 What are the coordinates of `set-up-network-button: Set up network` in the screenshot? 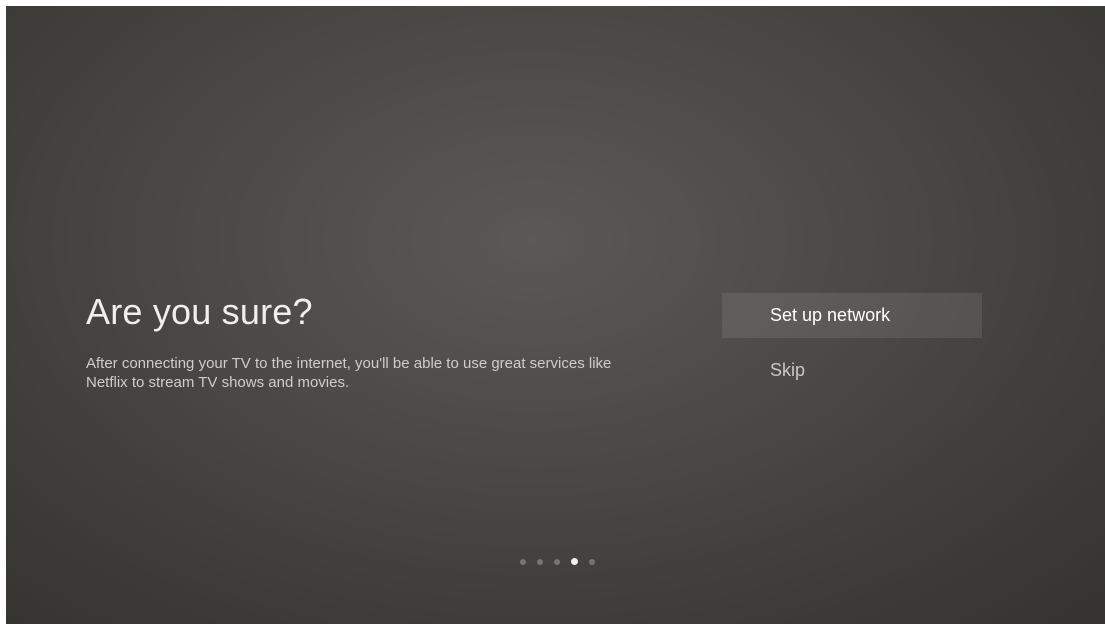 It's located at (852, 315).